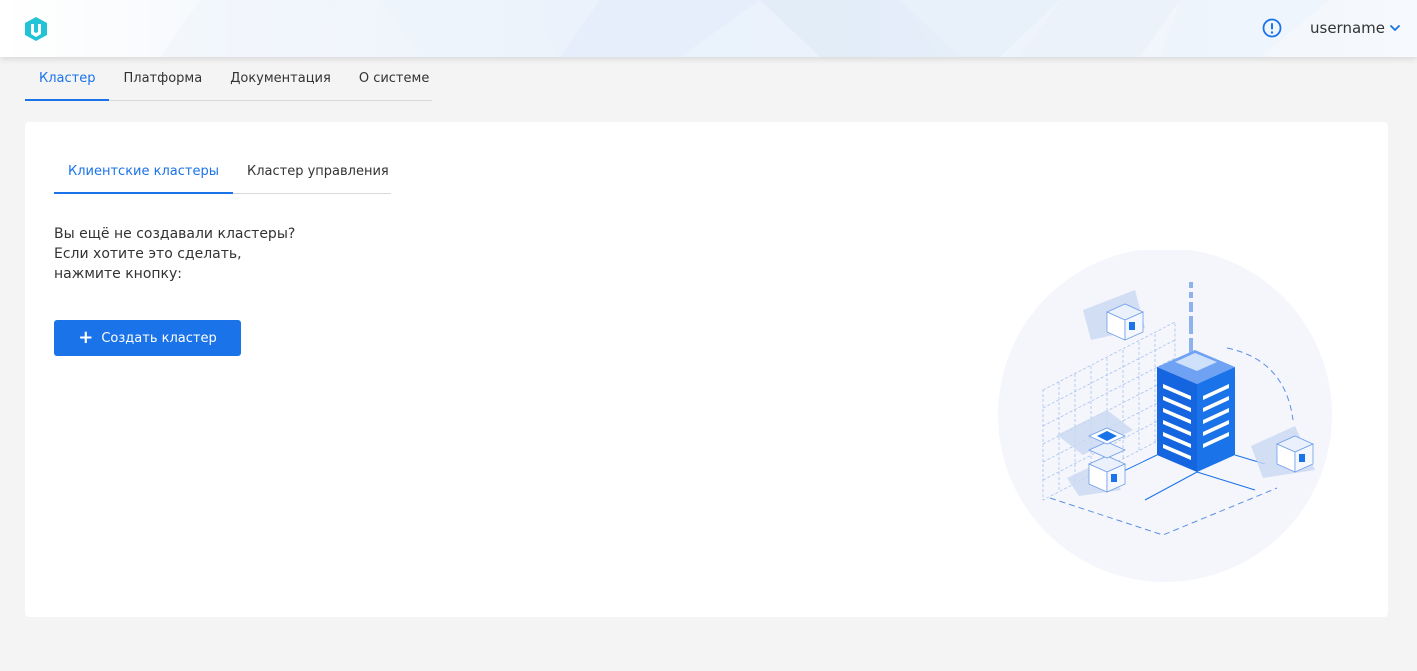 The image size is (1417, 671). I want to click on chevron-down-icon, so click(1395, 28).